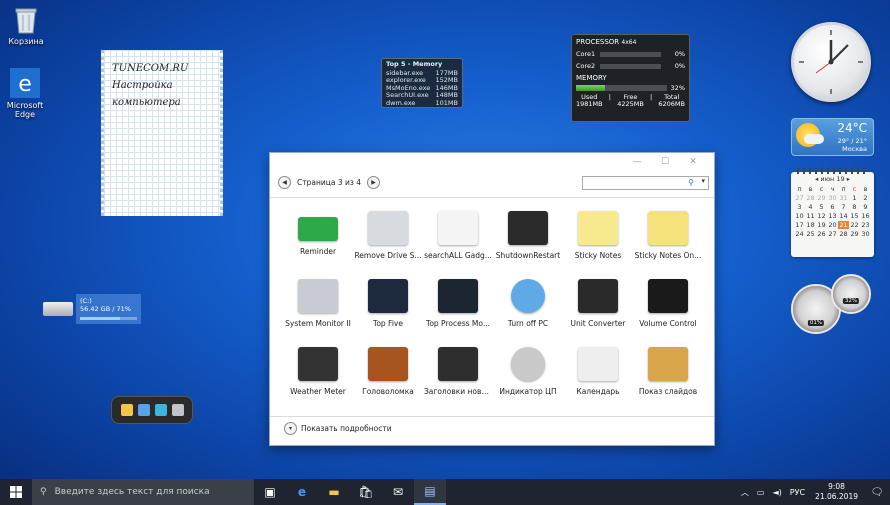  Describe the element at coordinates (318, 305) in the screenshot. I see `gadget-tile: System Monitor II` at that location.